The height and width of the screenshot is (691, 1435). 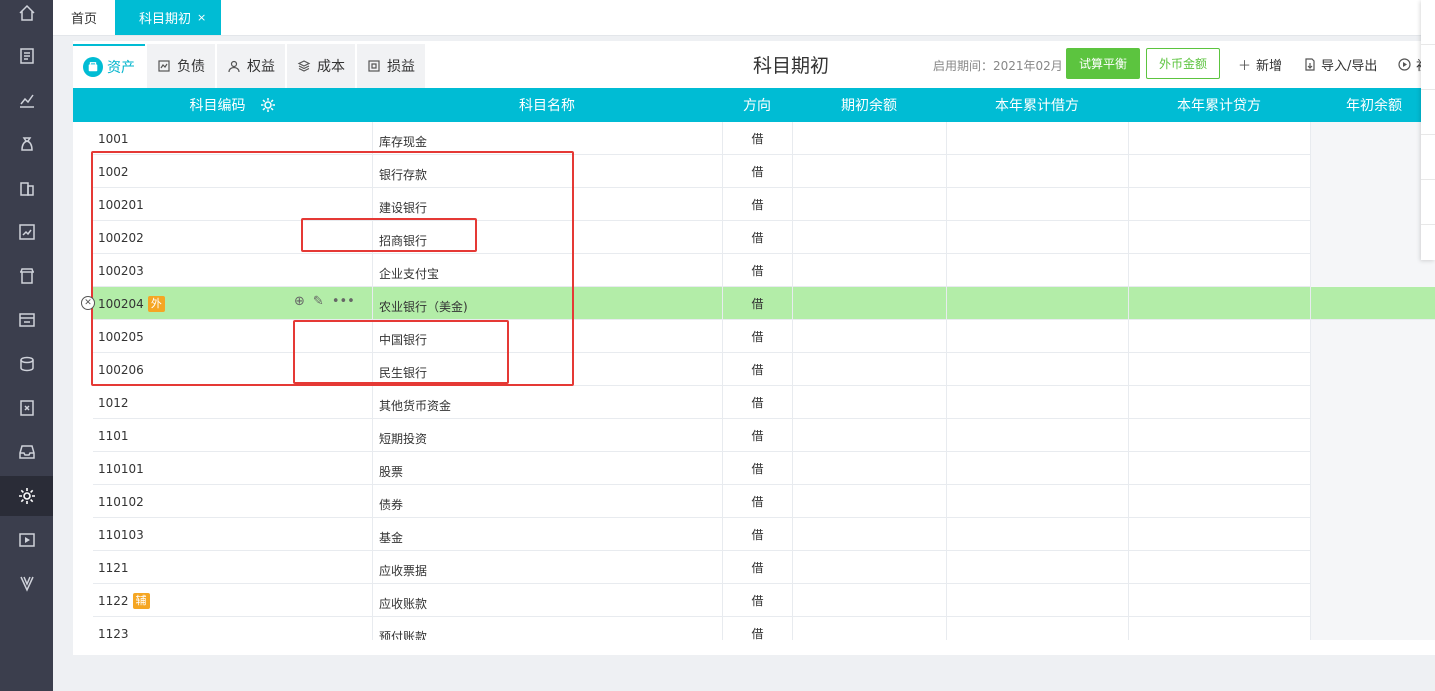 What do you see at coordinates (764, 628) in the screenshot?
I see `table-row: 1123 预付账款 借` at bounding box center [764, 628].